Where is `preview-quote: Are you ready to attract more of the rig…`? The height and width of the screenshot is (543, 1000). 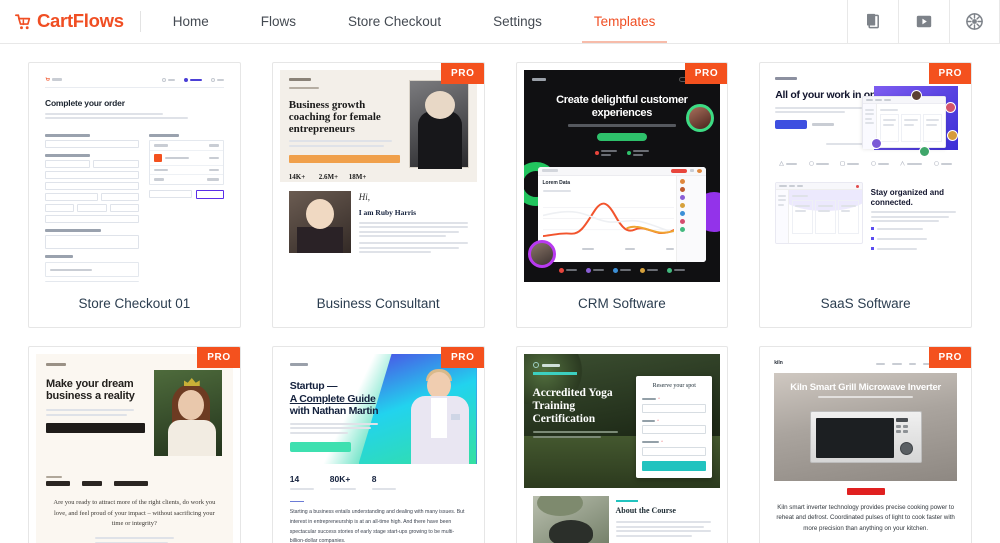 preview-quote: Are you ready to attract more of the rig… is located at coordinates (134, 513).